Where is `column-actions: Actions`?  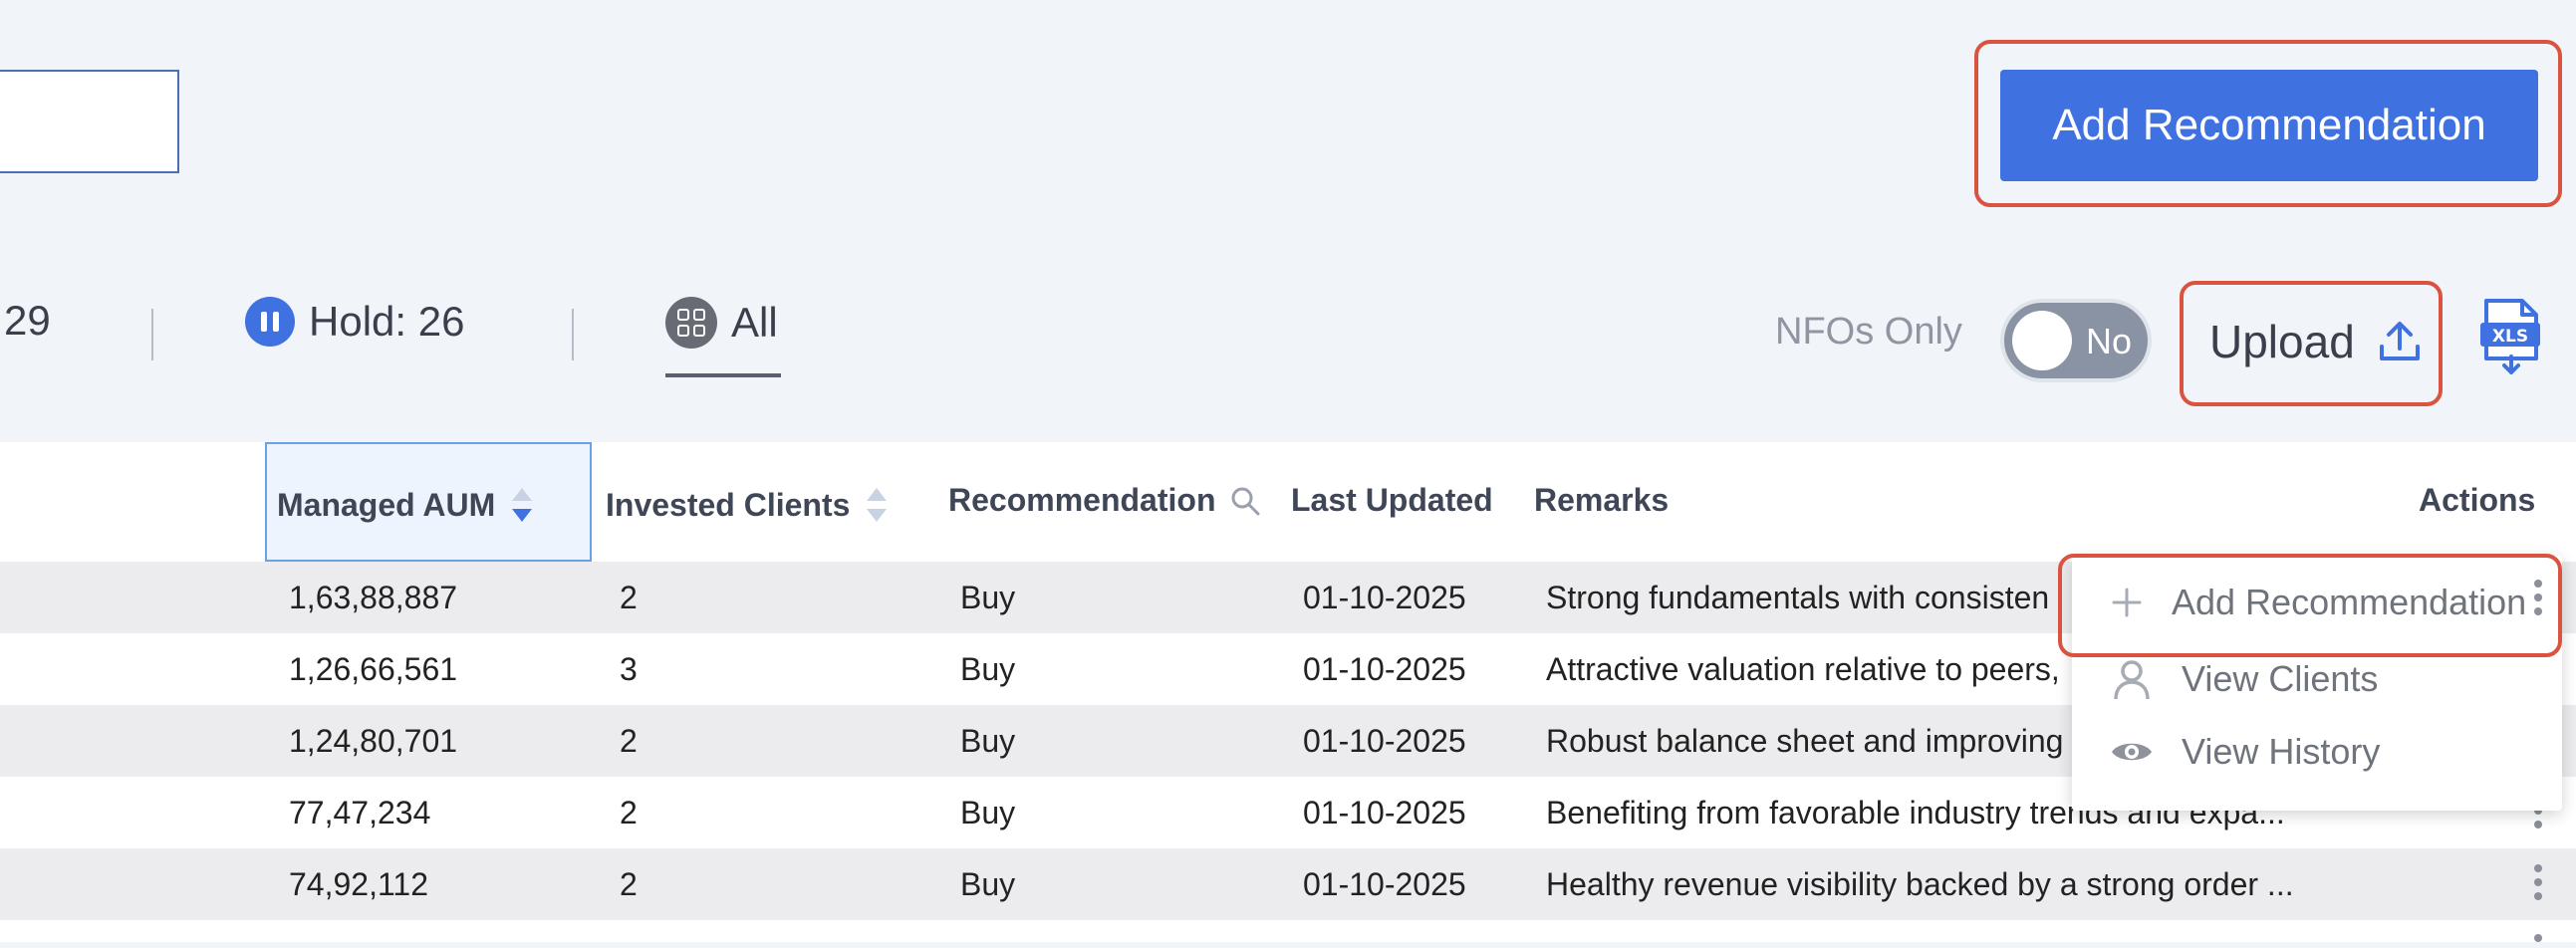 column-actions: Actions is located at coordinates (2477, 500).